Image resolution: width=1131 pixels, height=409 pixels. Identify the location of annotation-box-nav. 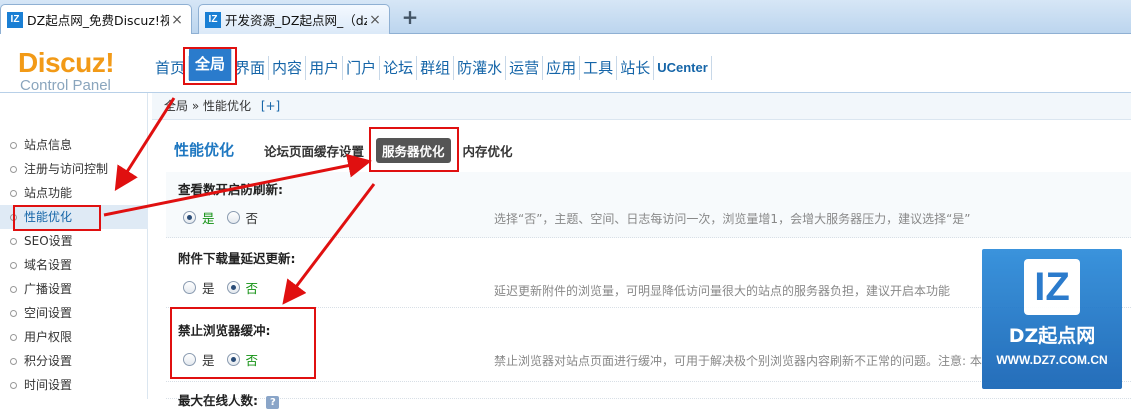
(210, 66).